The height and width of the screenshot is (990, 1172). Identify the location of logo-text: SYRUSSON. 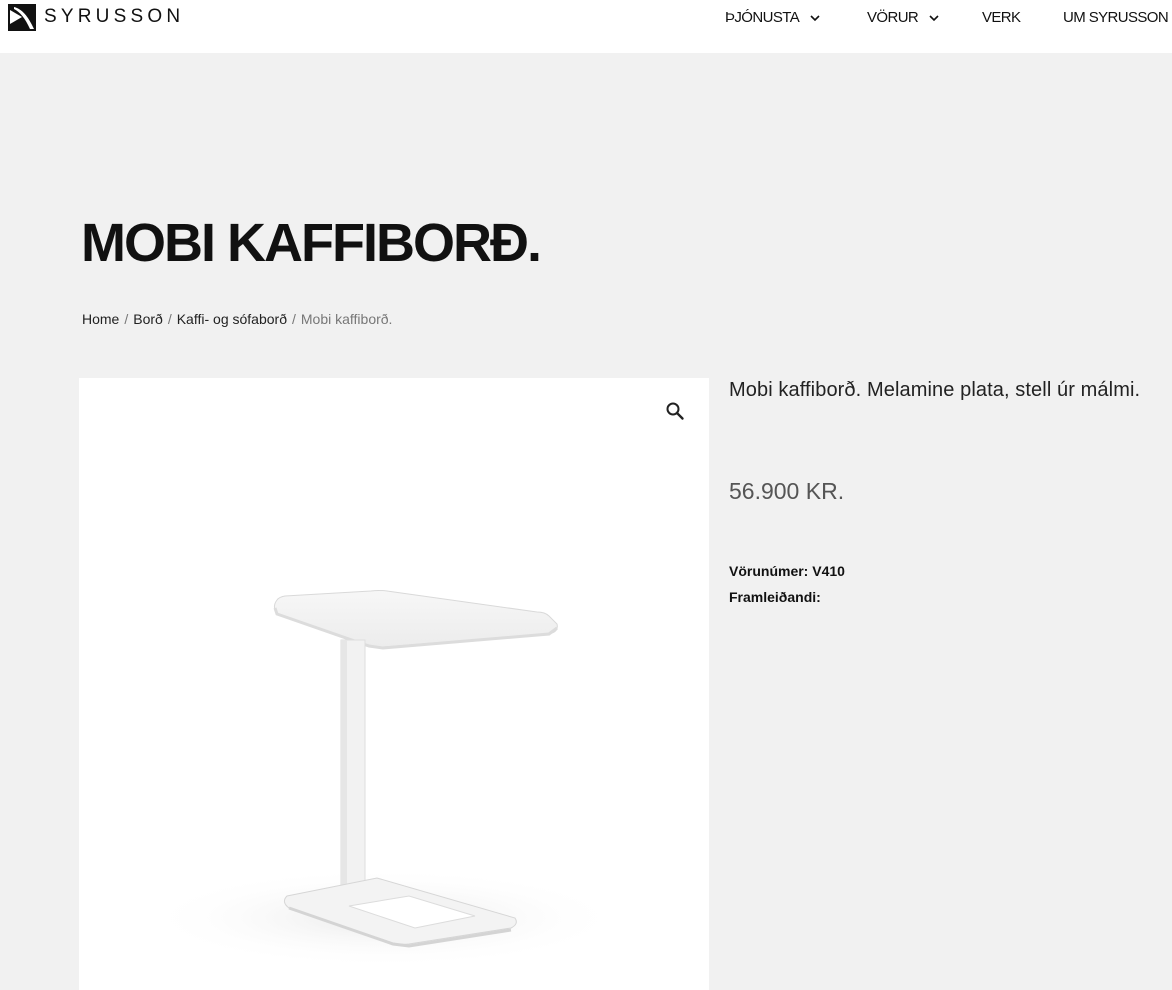
(114, 16).